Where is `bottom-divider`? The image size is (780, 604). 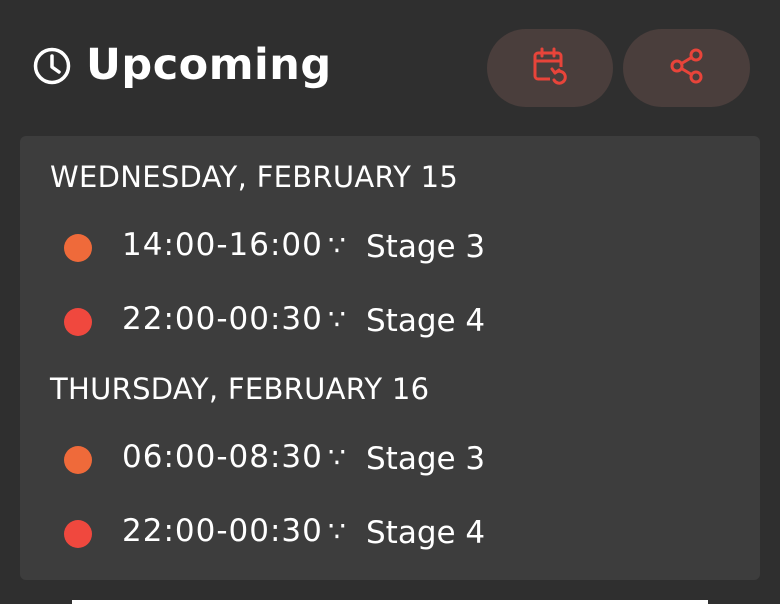 bottom-divider is located at coordinates (390, 602).